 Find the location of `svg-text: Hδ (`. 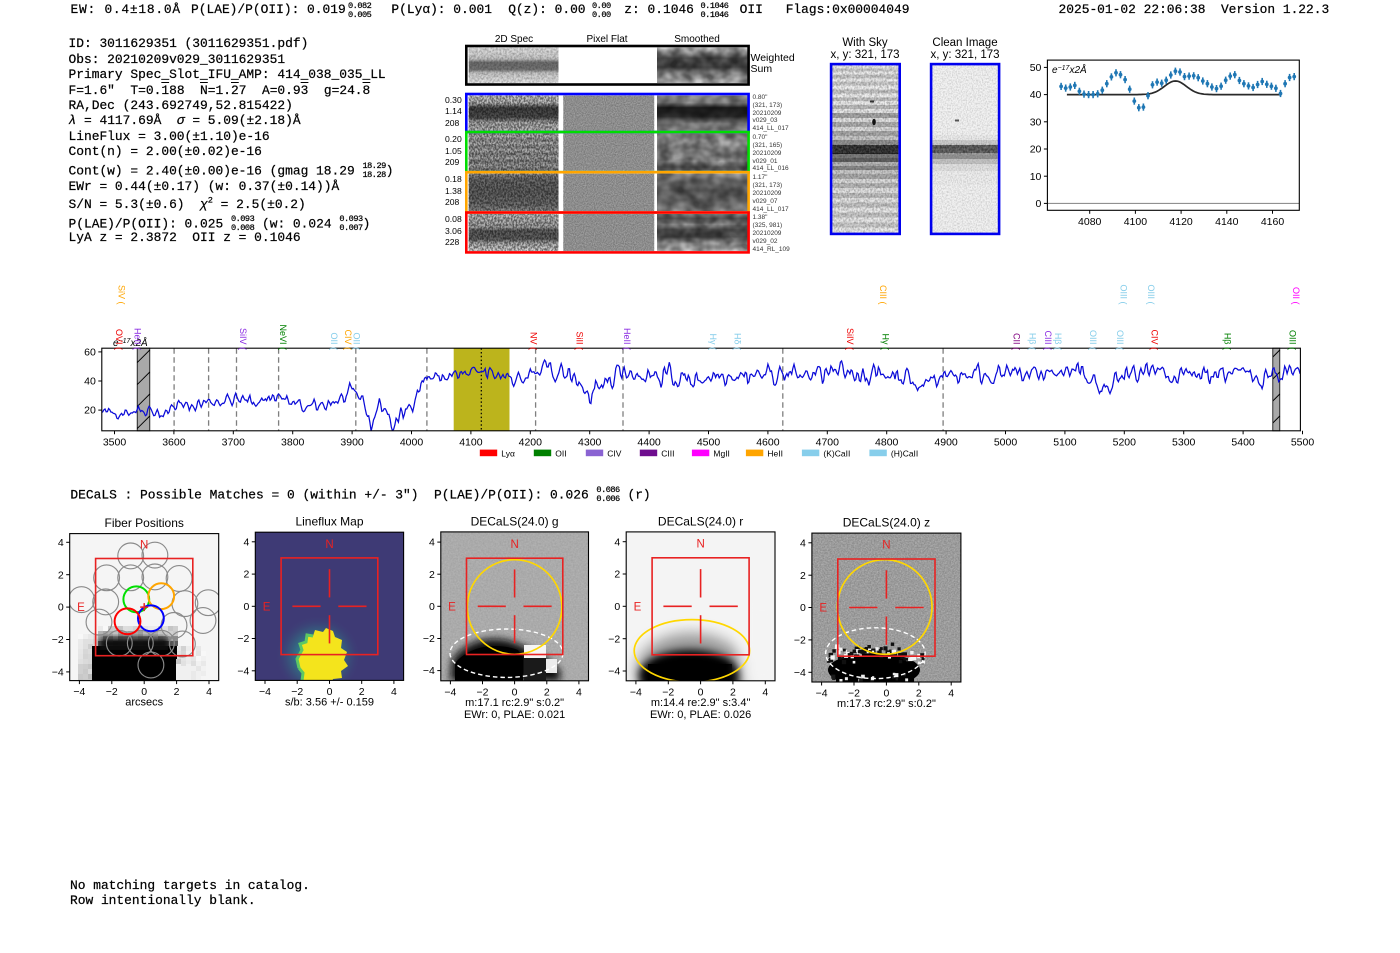

svg-text: Hδ ( is located at coordinates (737, 341).